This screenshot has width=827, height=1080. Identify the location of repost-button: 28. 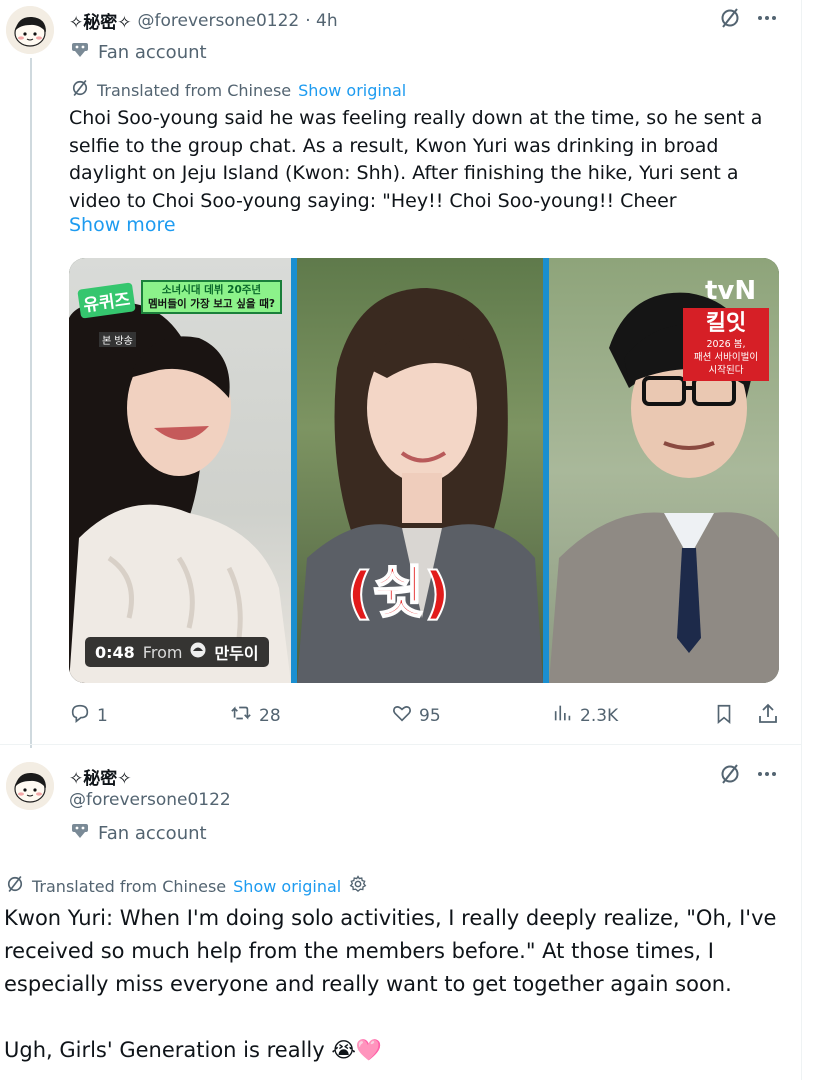
(255, 715).